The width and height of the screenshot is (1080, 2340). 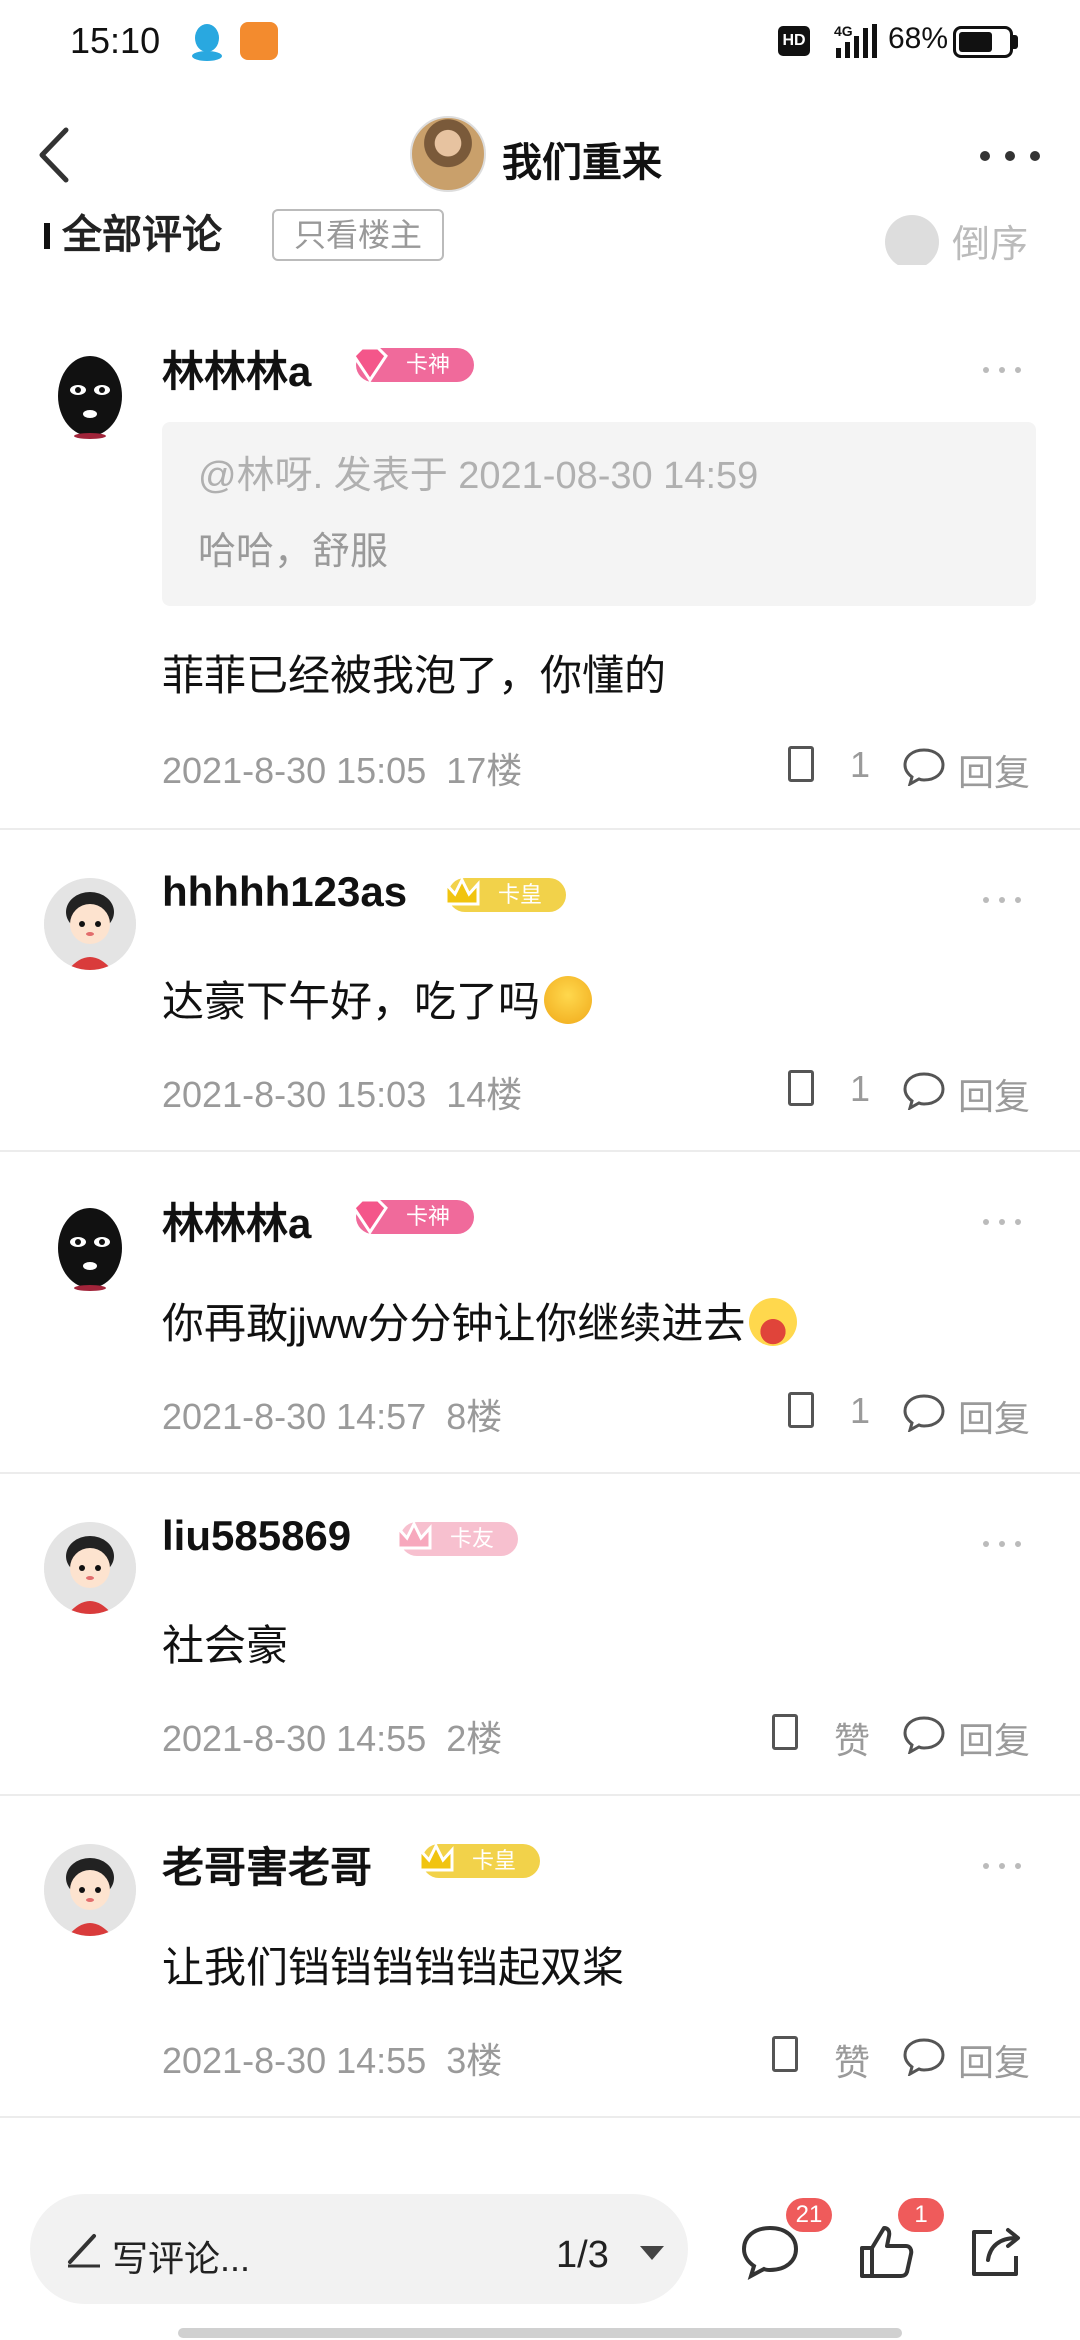 I want to click on status-time: 15:10, so click(x=115, y=40).